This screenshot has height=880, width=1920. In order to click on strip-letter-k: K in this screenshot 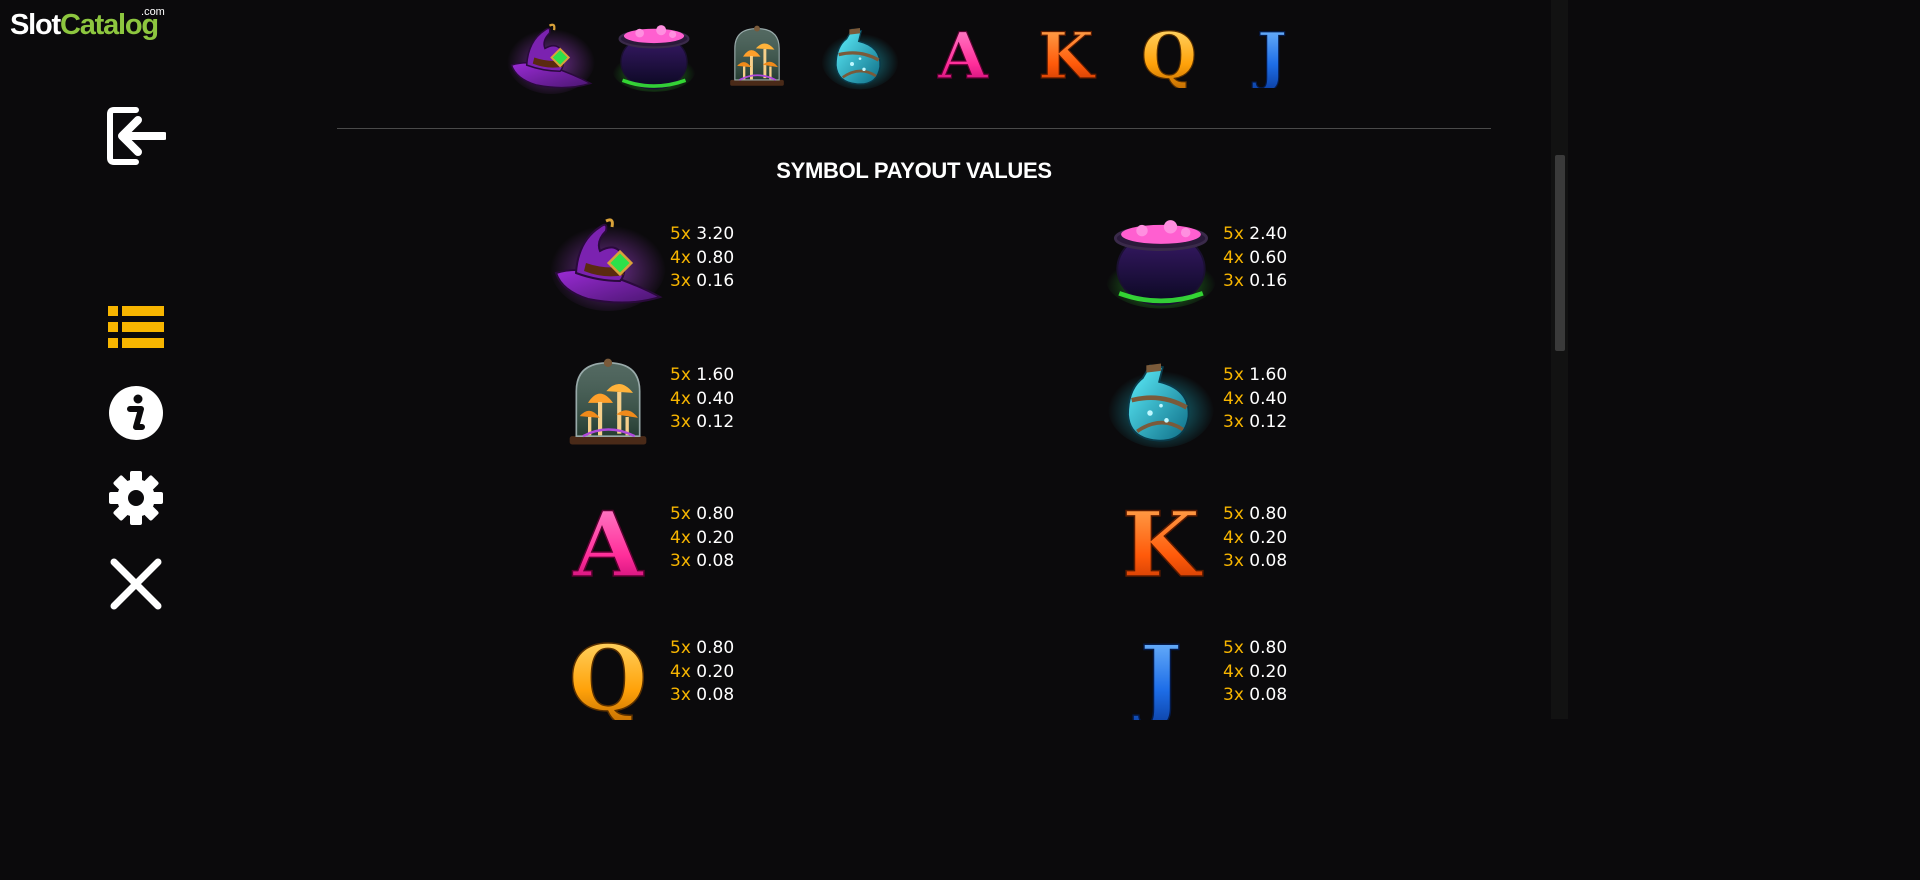, I will do `click(1067, 56)`.